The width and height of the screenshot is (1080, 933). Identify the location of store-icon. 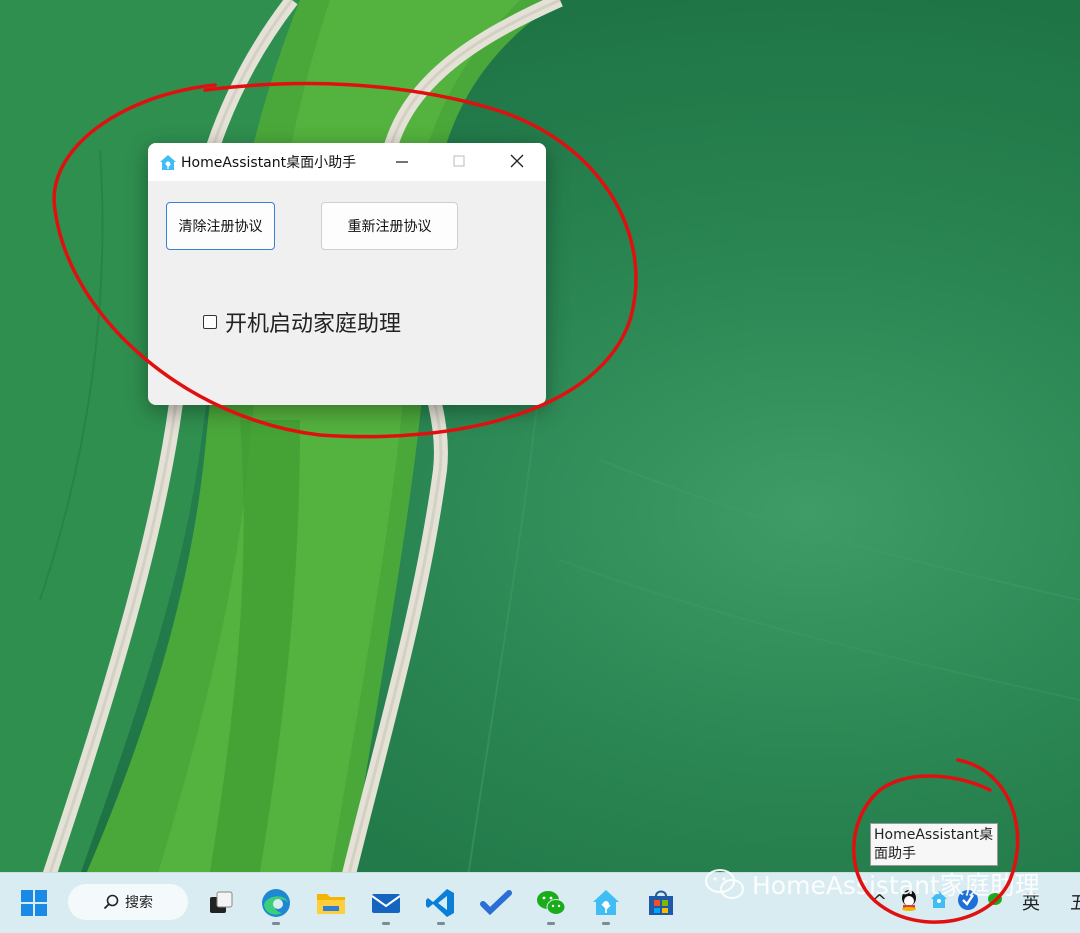
(661, 902).